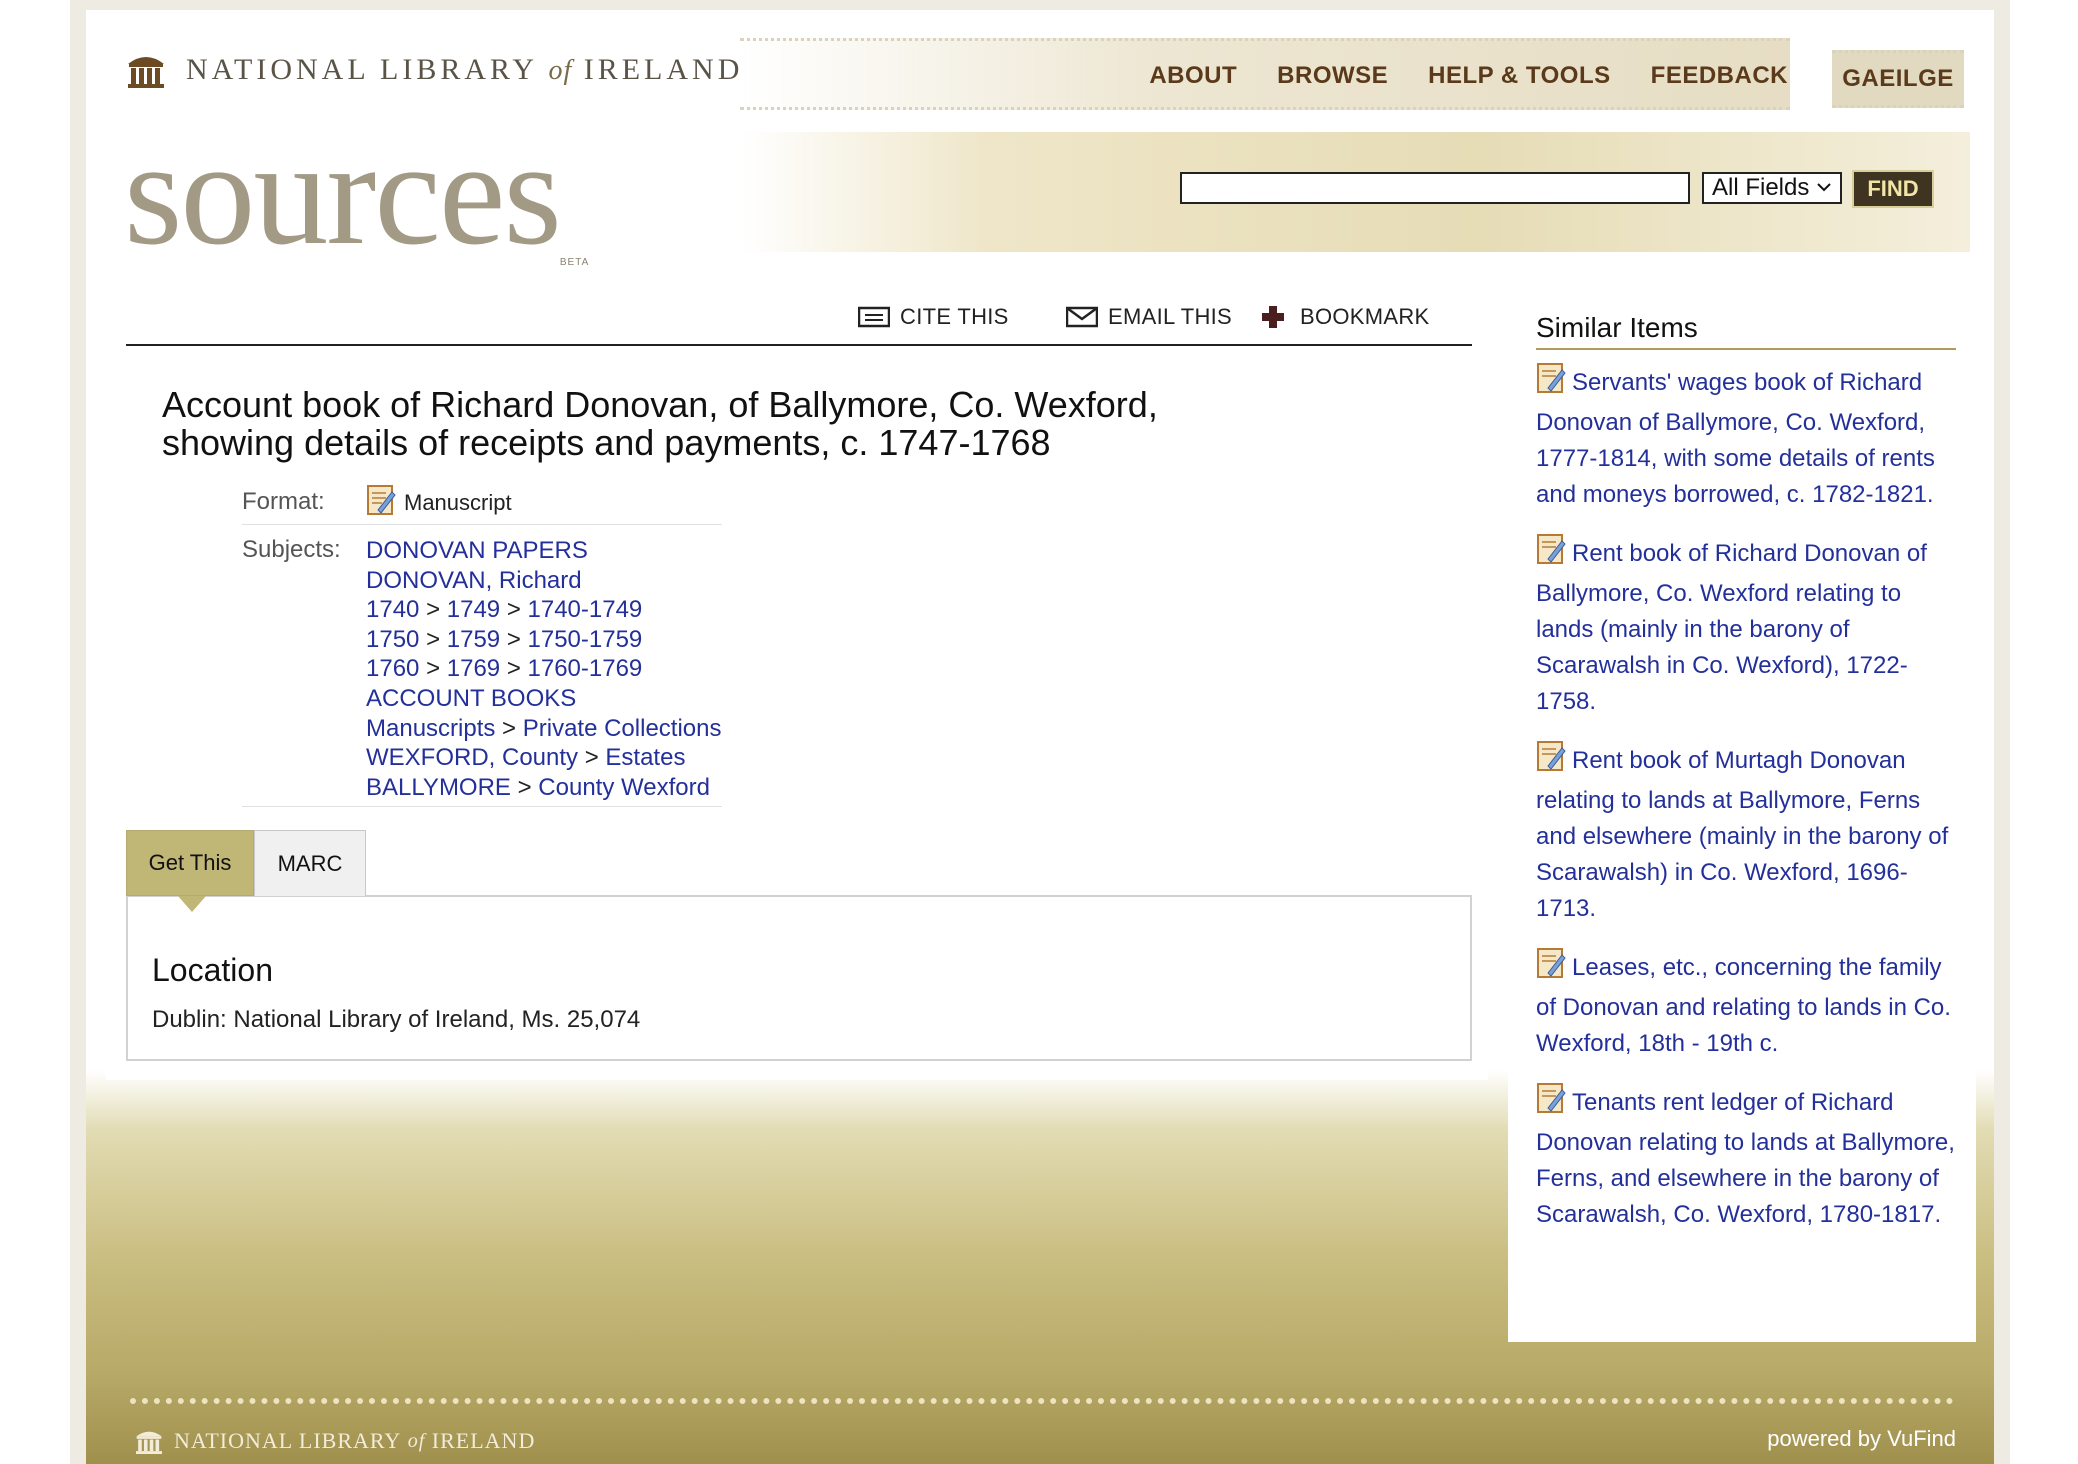  What do you see at coordinates (1193, 76) in the screenshot?
I see `nav-about: ABOUT` at bounding box center [1193, 76].